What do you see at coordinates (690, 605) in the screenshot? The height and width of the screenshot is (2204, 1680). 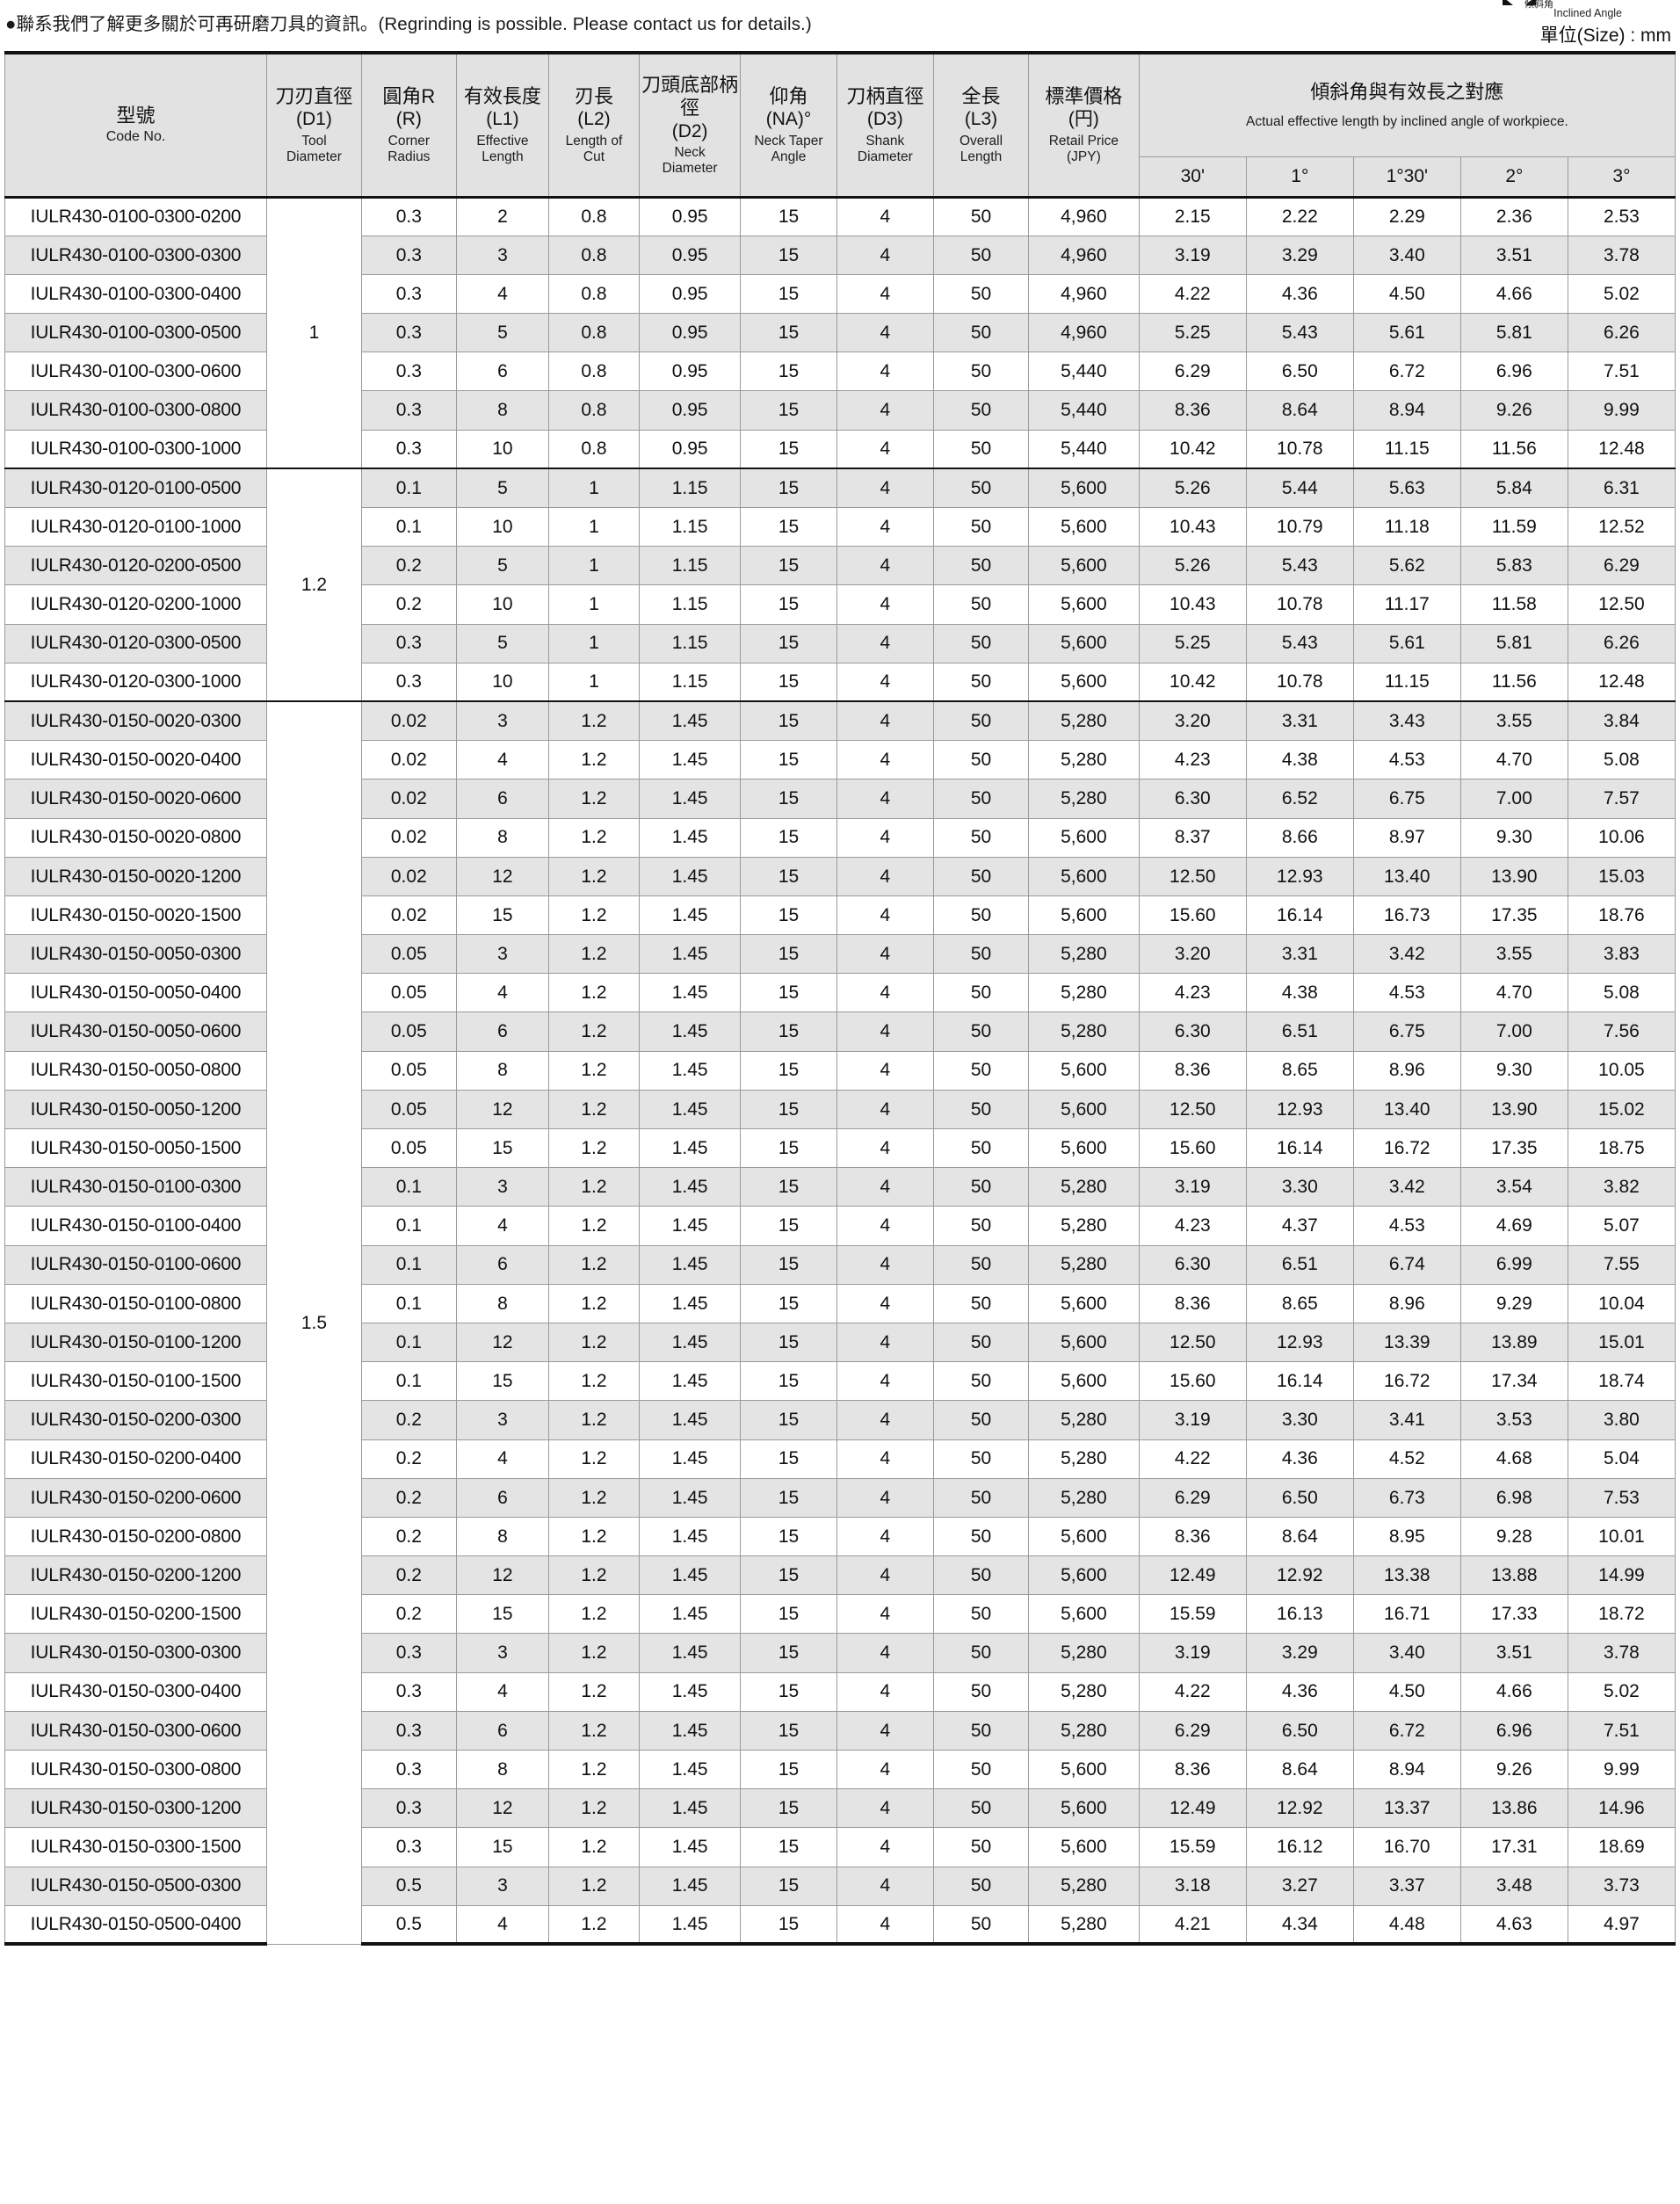 I see `cell-neck-diameter: 1.15` at bounding box center [690, 605].